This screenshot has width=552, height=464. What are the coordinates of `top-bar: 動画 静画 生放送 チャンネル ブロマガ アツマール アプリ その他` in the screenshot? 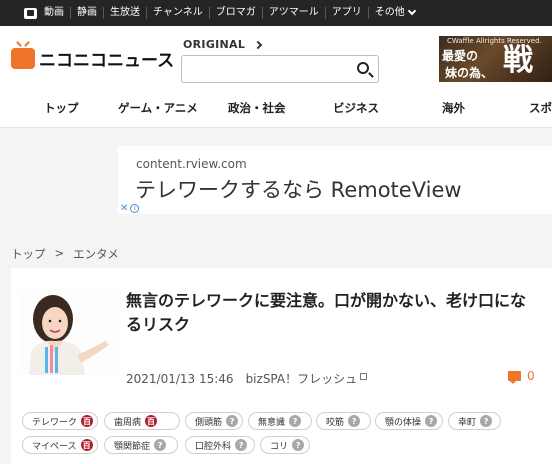 It's located at (276, 13).